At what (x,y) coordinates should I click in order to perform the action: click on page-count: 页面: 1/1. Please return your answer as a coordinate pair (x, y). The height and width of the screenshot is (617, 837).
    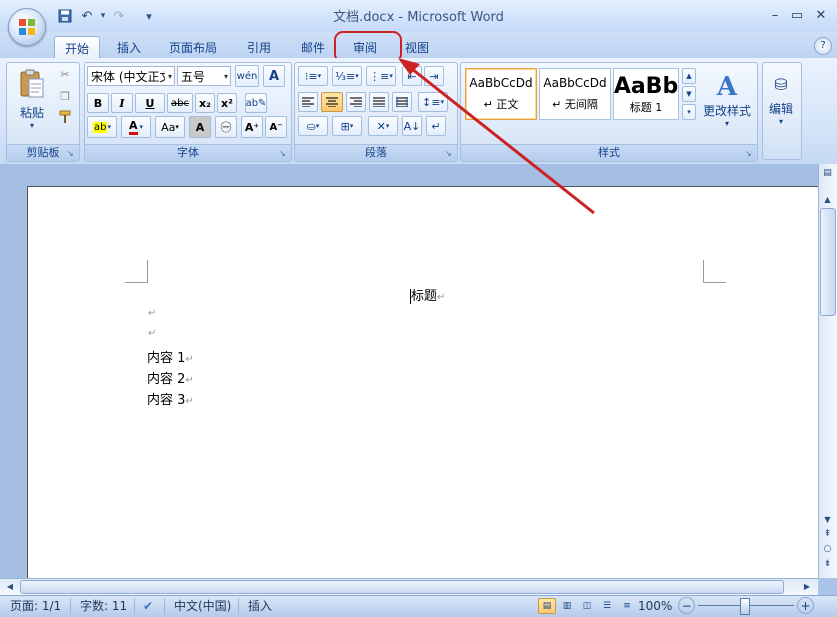
    Looking at the image, I should click on (35, 606).